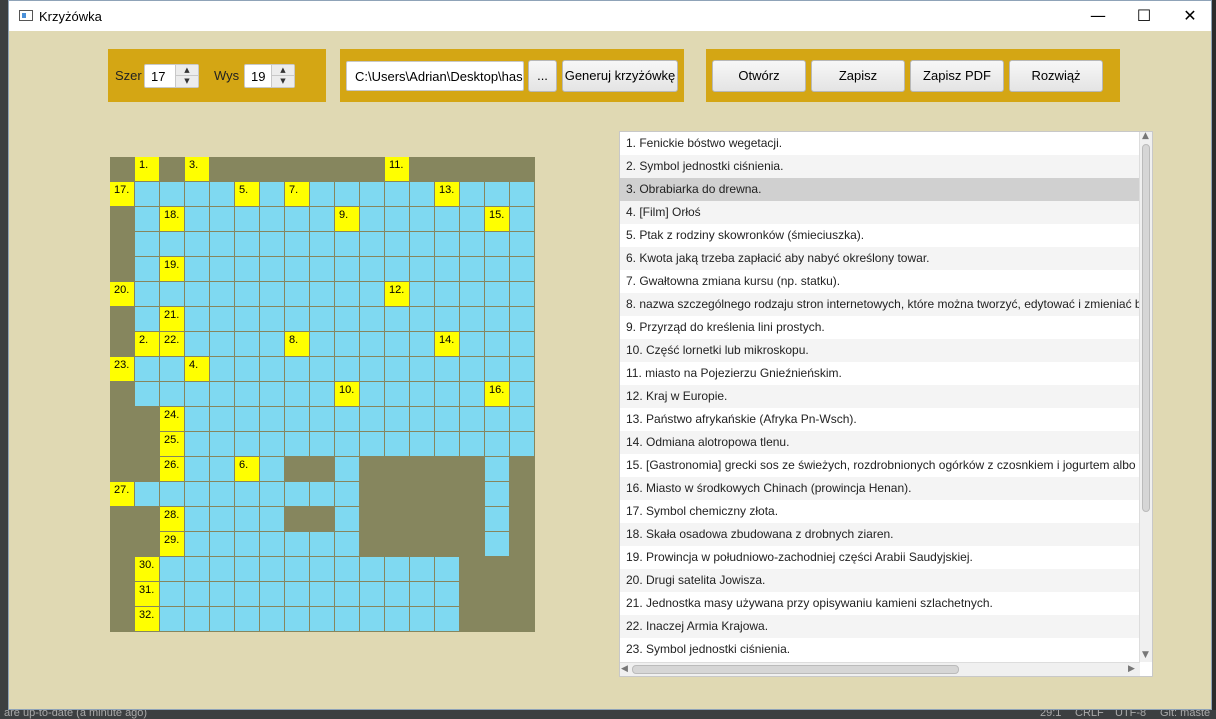  What do you see at coordinates (187, 70) in the screenshot?
I see `width-increment-button: ▲` at bounding box center [187, 70].